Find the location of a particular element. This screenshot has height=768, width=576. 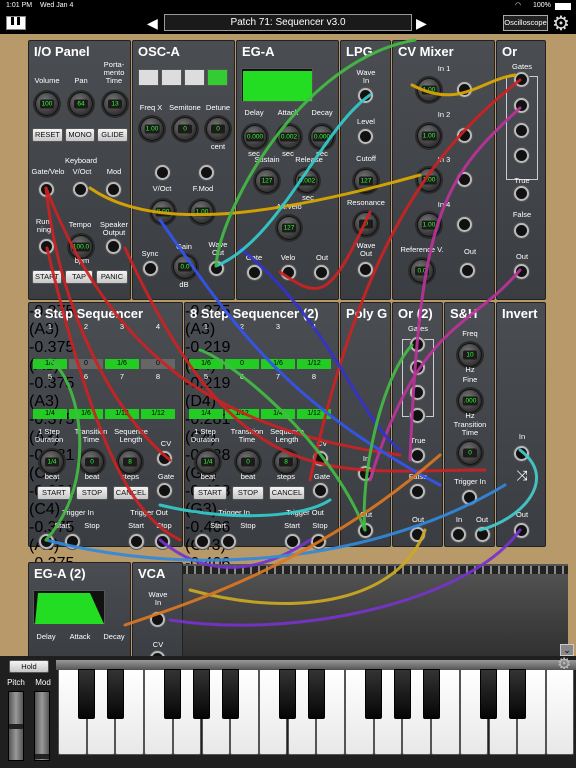

cutoff-knob: 127 is located at coordinates (366, 181).